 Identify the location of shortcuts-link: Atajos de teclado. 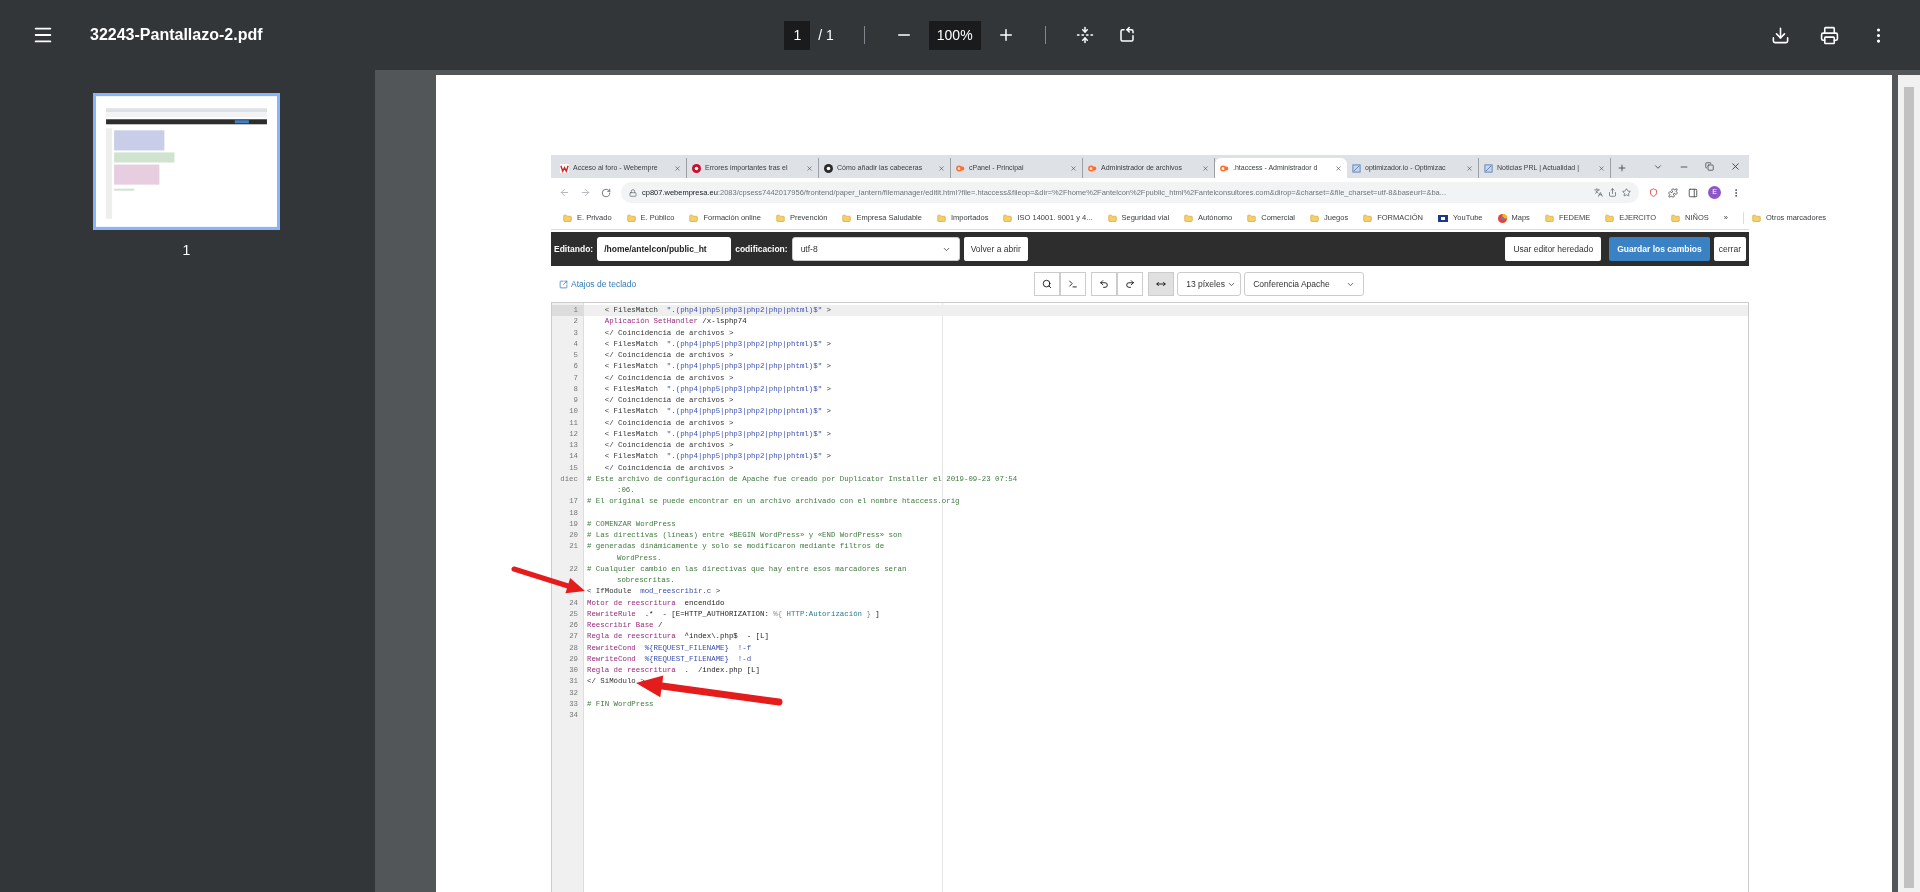
(598, 284).